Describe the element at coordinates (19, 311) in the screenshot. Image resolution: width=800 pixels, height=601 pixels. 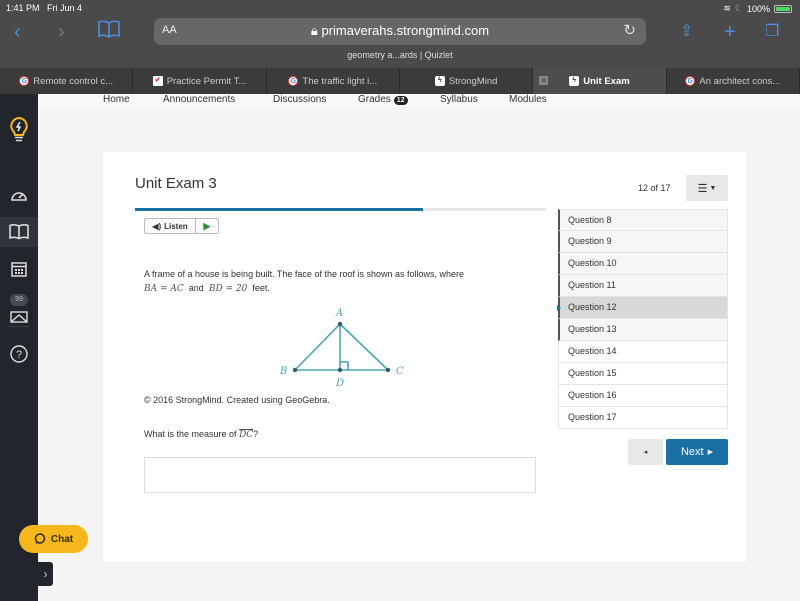
I see `mail-icon: 99` at that location.